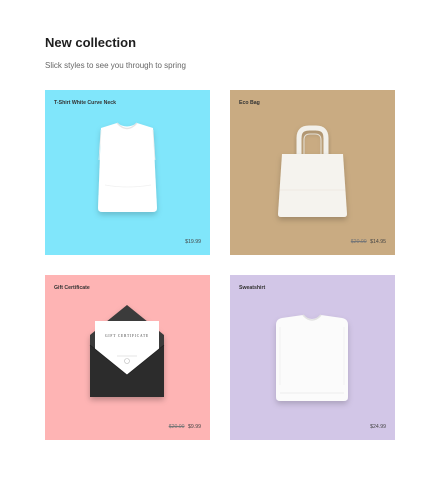  What do you see at coordinates (91, 42) in the screenshot?
I see `page-title: New collection` at bounding box center [91, 42].